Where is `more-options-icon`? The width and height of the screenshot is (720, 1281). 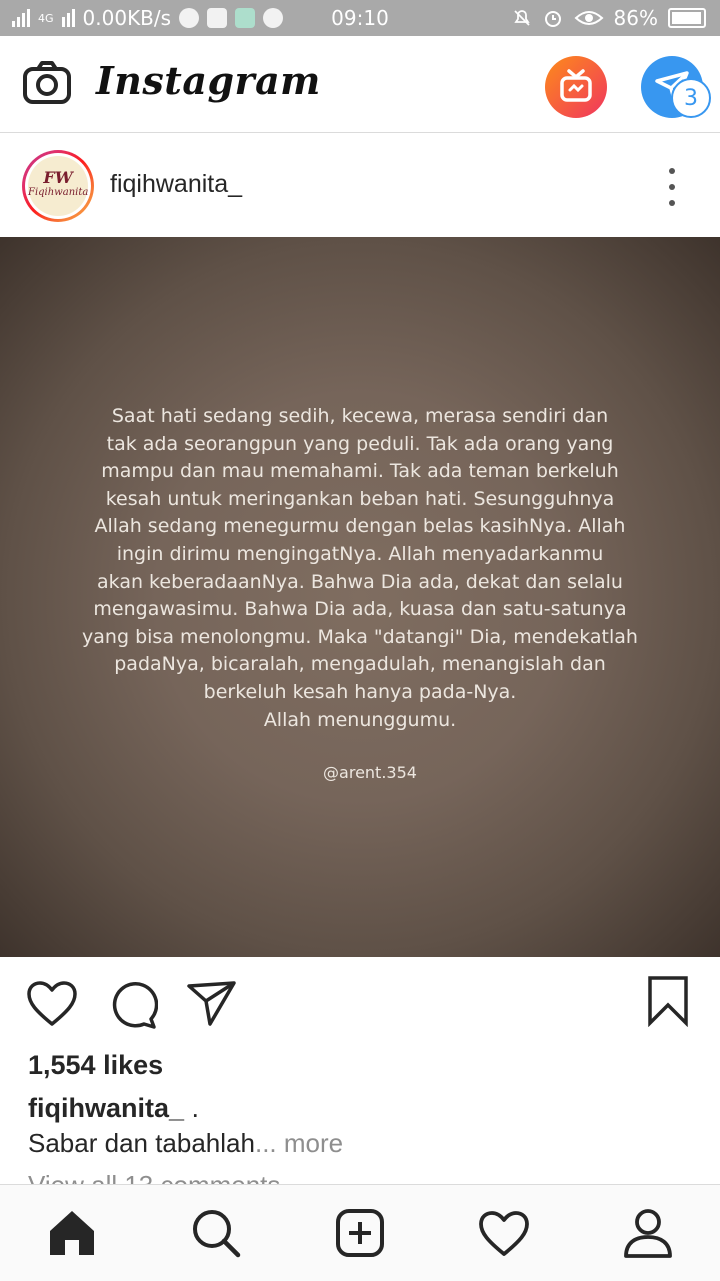
more-options-icon is located at coordinates (672, 187).